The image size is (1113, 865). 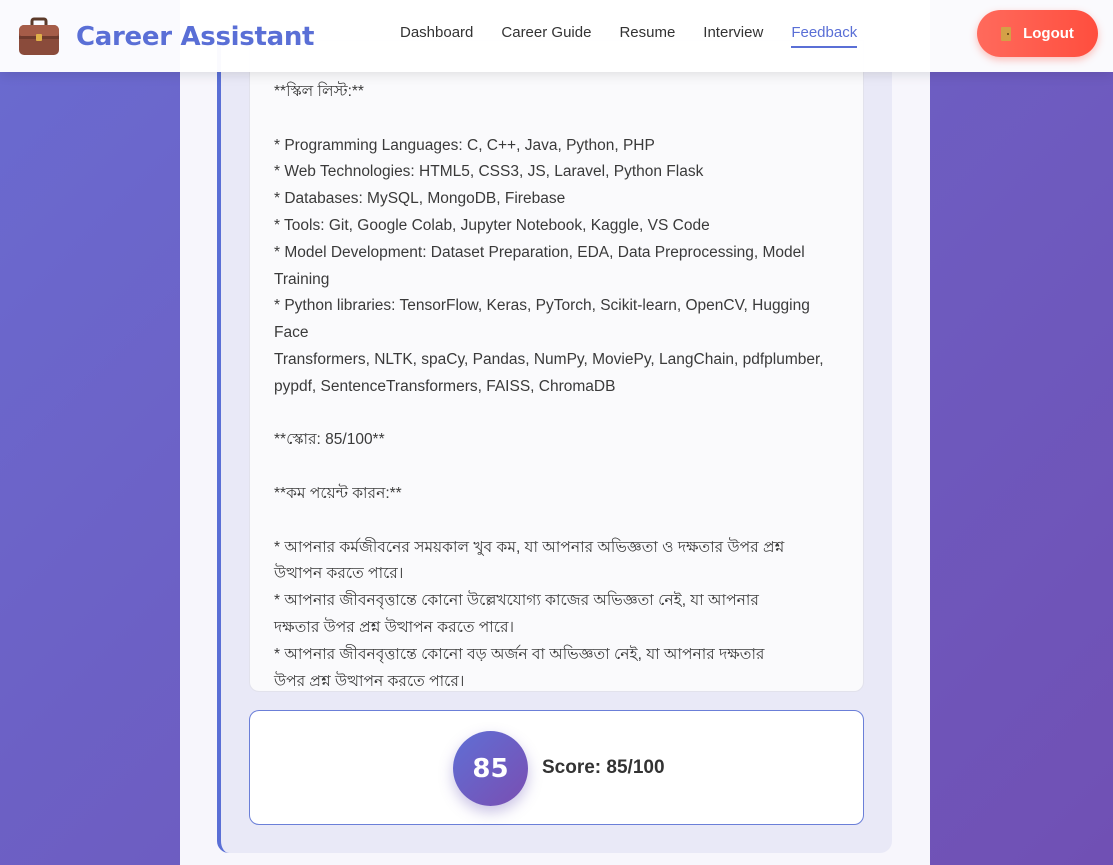 I want to click on logout-button: Logout, so click(x=1037, y=33).